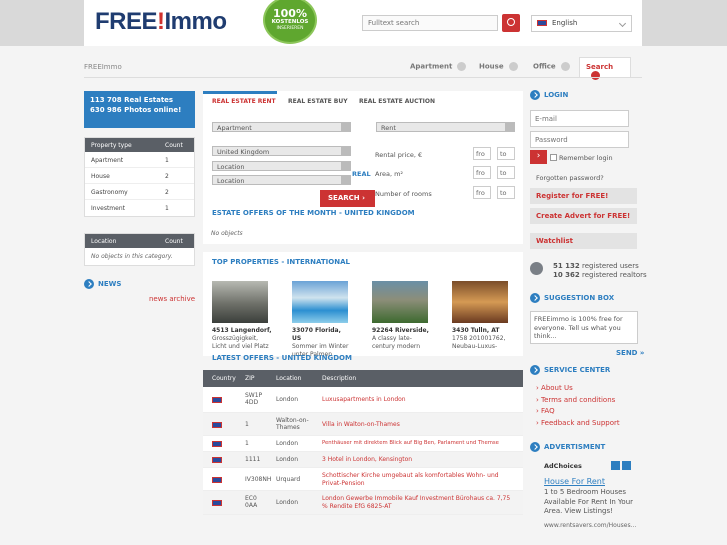 This screenshot has height=545, width=727. Describe the element at coordinates (403, 194) in the screenshot. I see `rooms-label: Number of rooms` at that location.